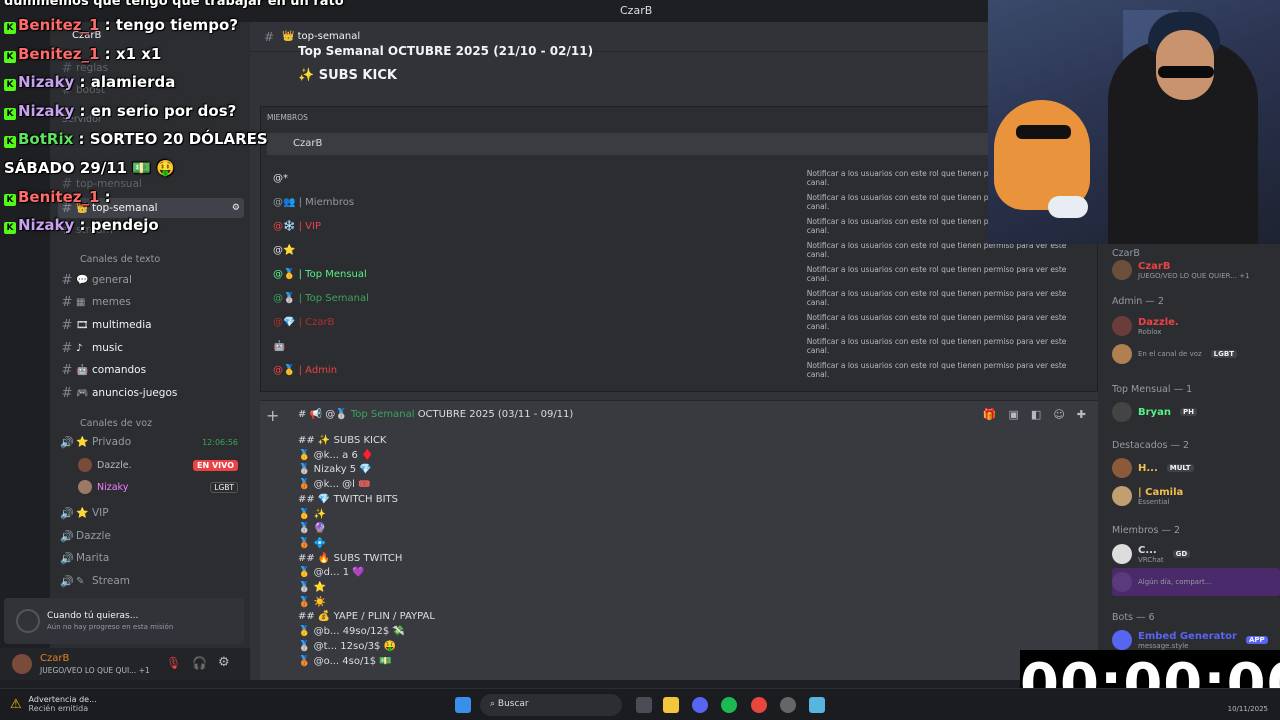 The width and height of the screenshot is (1280, 720). I want to click on plush-toy, so click(1042, 155).